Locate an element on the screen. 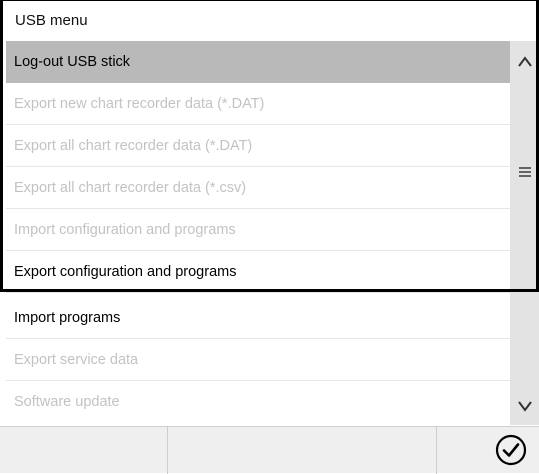 The image size is (539, 474). menu-lines-icon is located at coordinates (525, 172).